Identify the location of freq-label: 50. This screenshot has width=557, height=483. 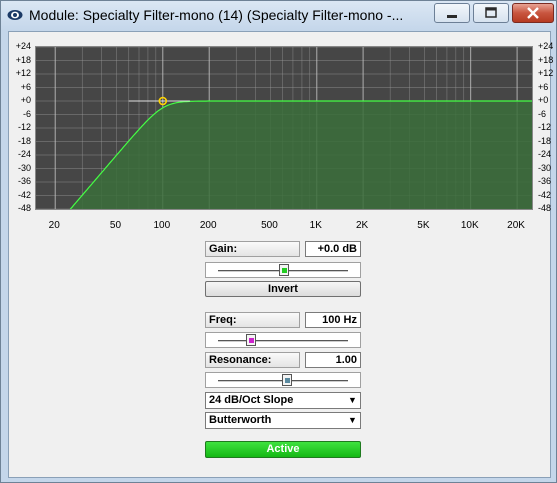
(115, 225).